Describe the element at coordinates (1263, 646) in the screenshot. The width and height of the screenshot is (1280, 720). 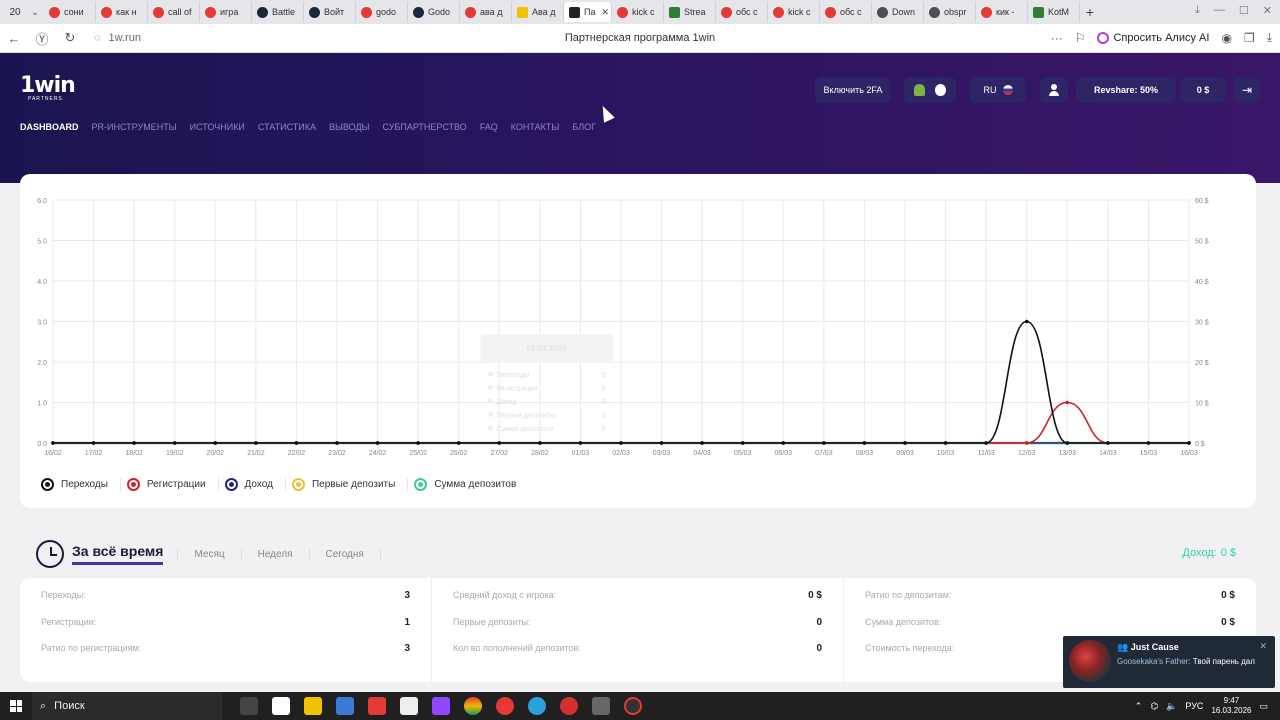
I see `notification-close-icon: ✕` at that location.